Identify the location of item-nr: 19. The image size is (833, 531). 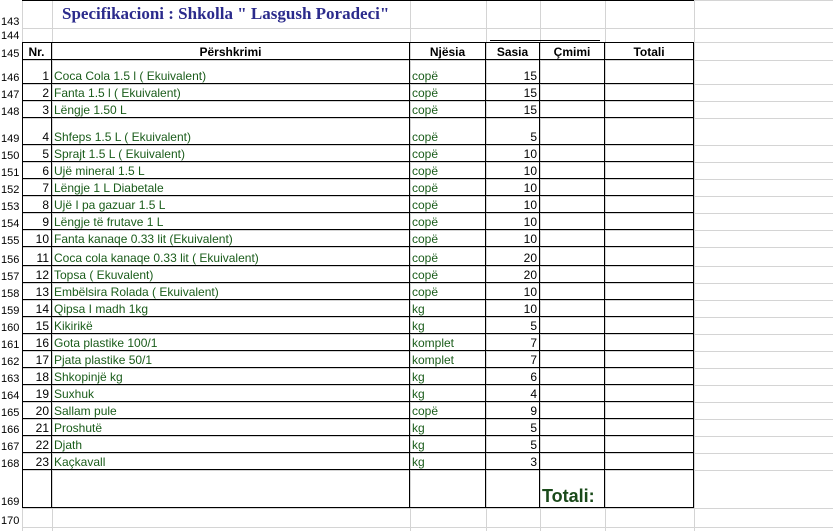
(37, 393).